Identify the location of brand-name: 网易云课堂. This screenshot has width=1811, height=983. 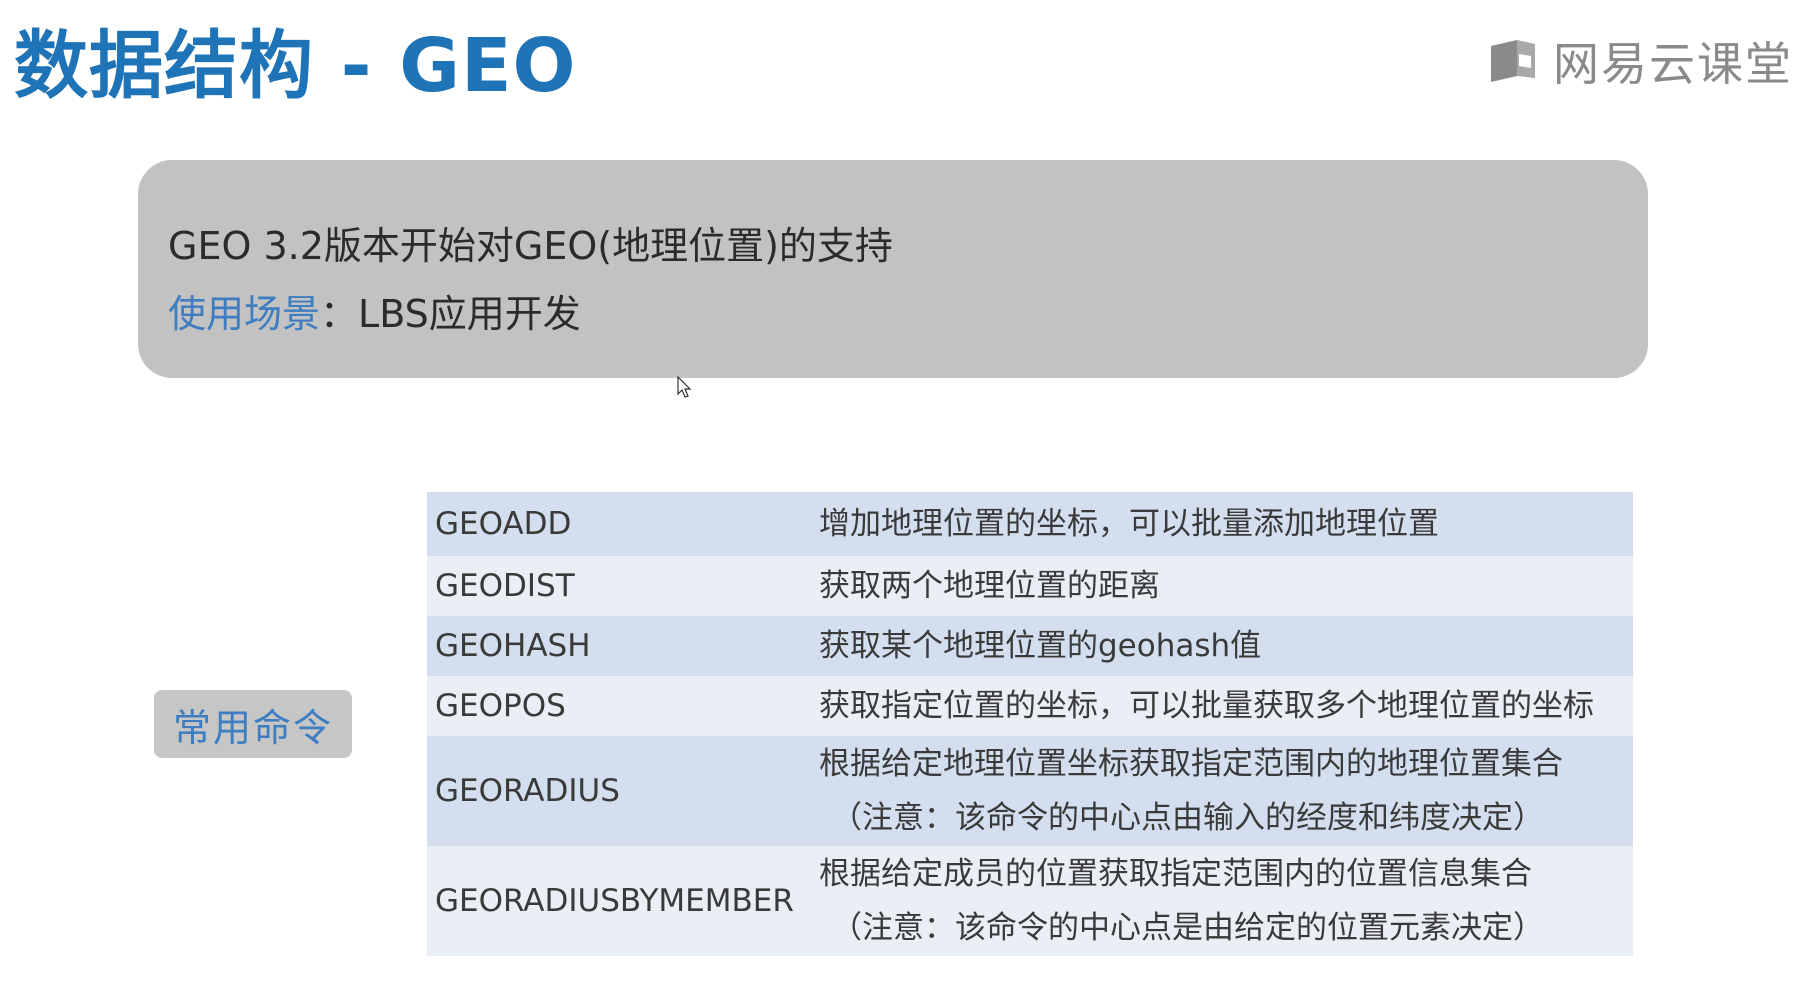
(1673, 64).